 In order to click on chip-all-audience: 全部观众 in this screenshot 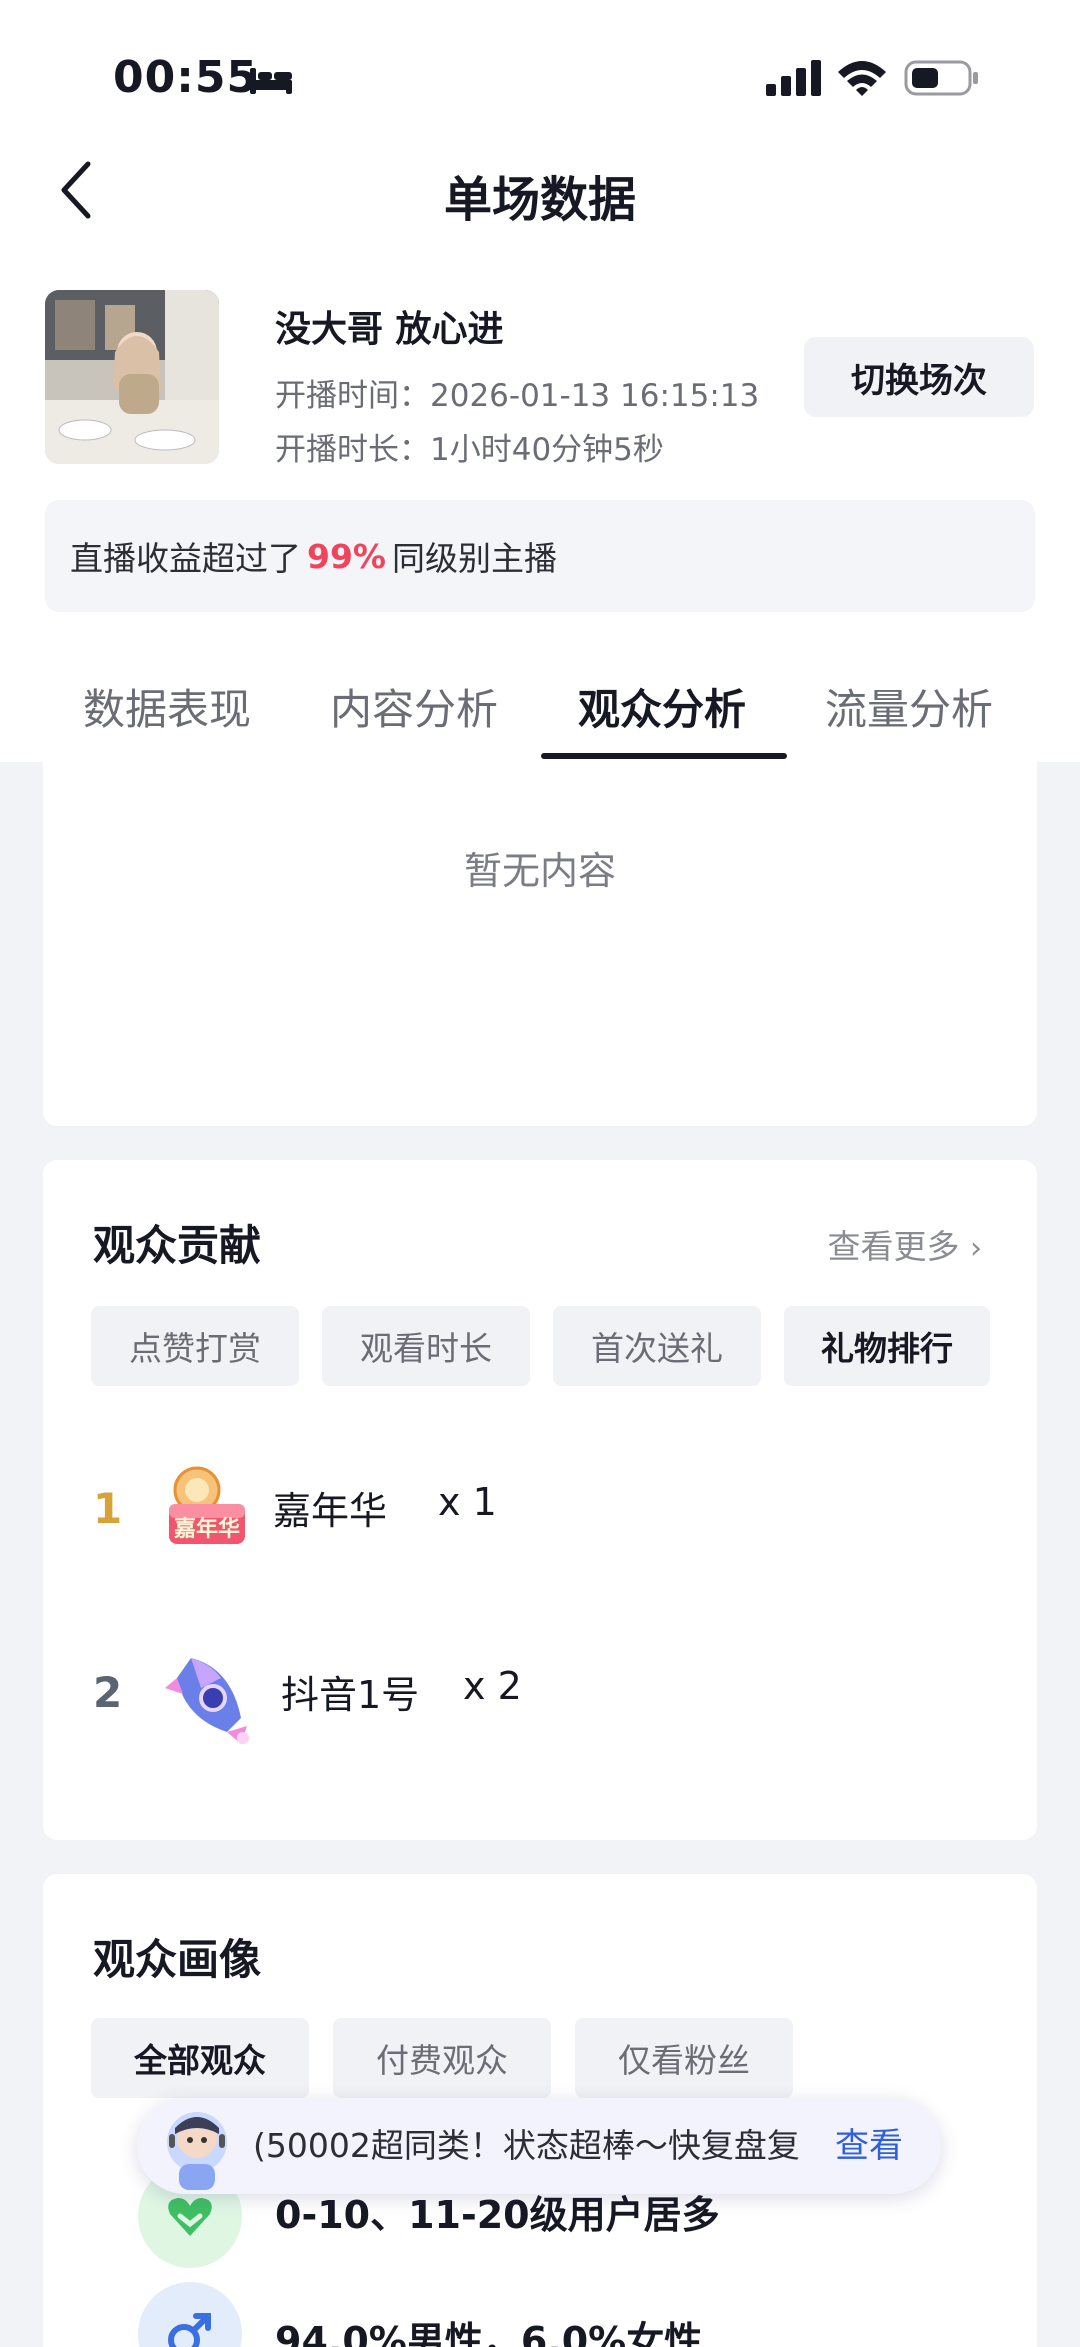, I will do `click(200, 2058)`.